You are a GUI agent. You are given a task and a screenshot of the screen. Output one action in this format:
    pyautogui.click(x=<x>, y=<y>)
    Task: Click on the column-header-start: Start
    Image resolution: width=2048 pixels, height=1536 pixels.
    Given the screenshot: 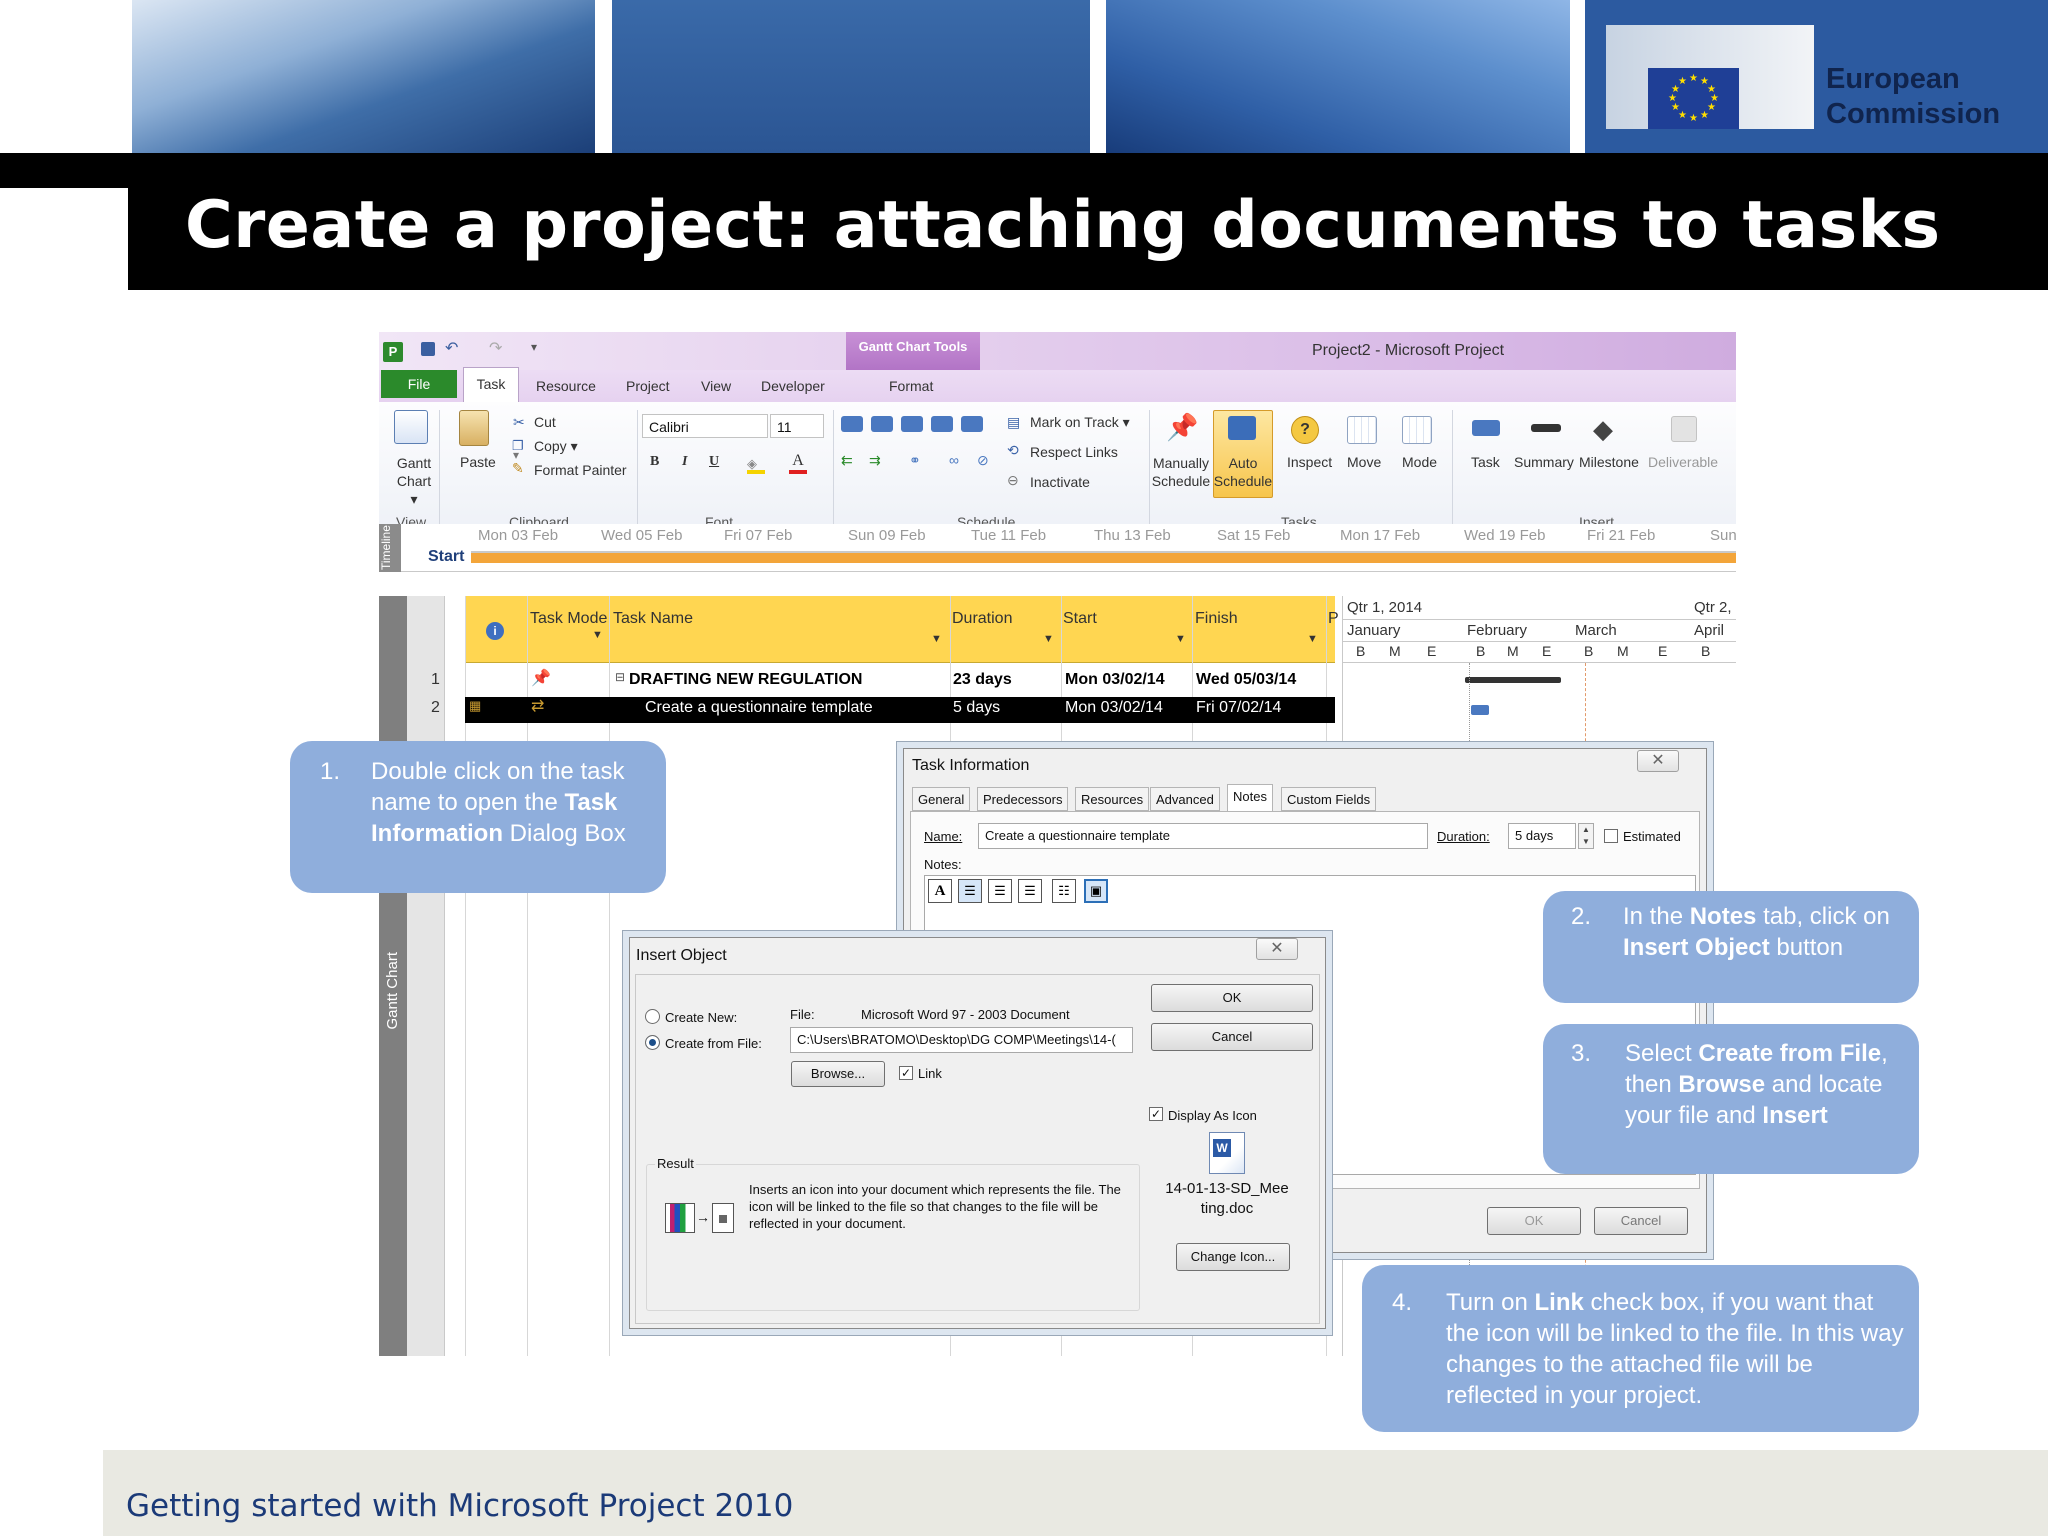 What is the action you would take?
    pyautogui.click(x=1080, y=619)
    